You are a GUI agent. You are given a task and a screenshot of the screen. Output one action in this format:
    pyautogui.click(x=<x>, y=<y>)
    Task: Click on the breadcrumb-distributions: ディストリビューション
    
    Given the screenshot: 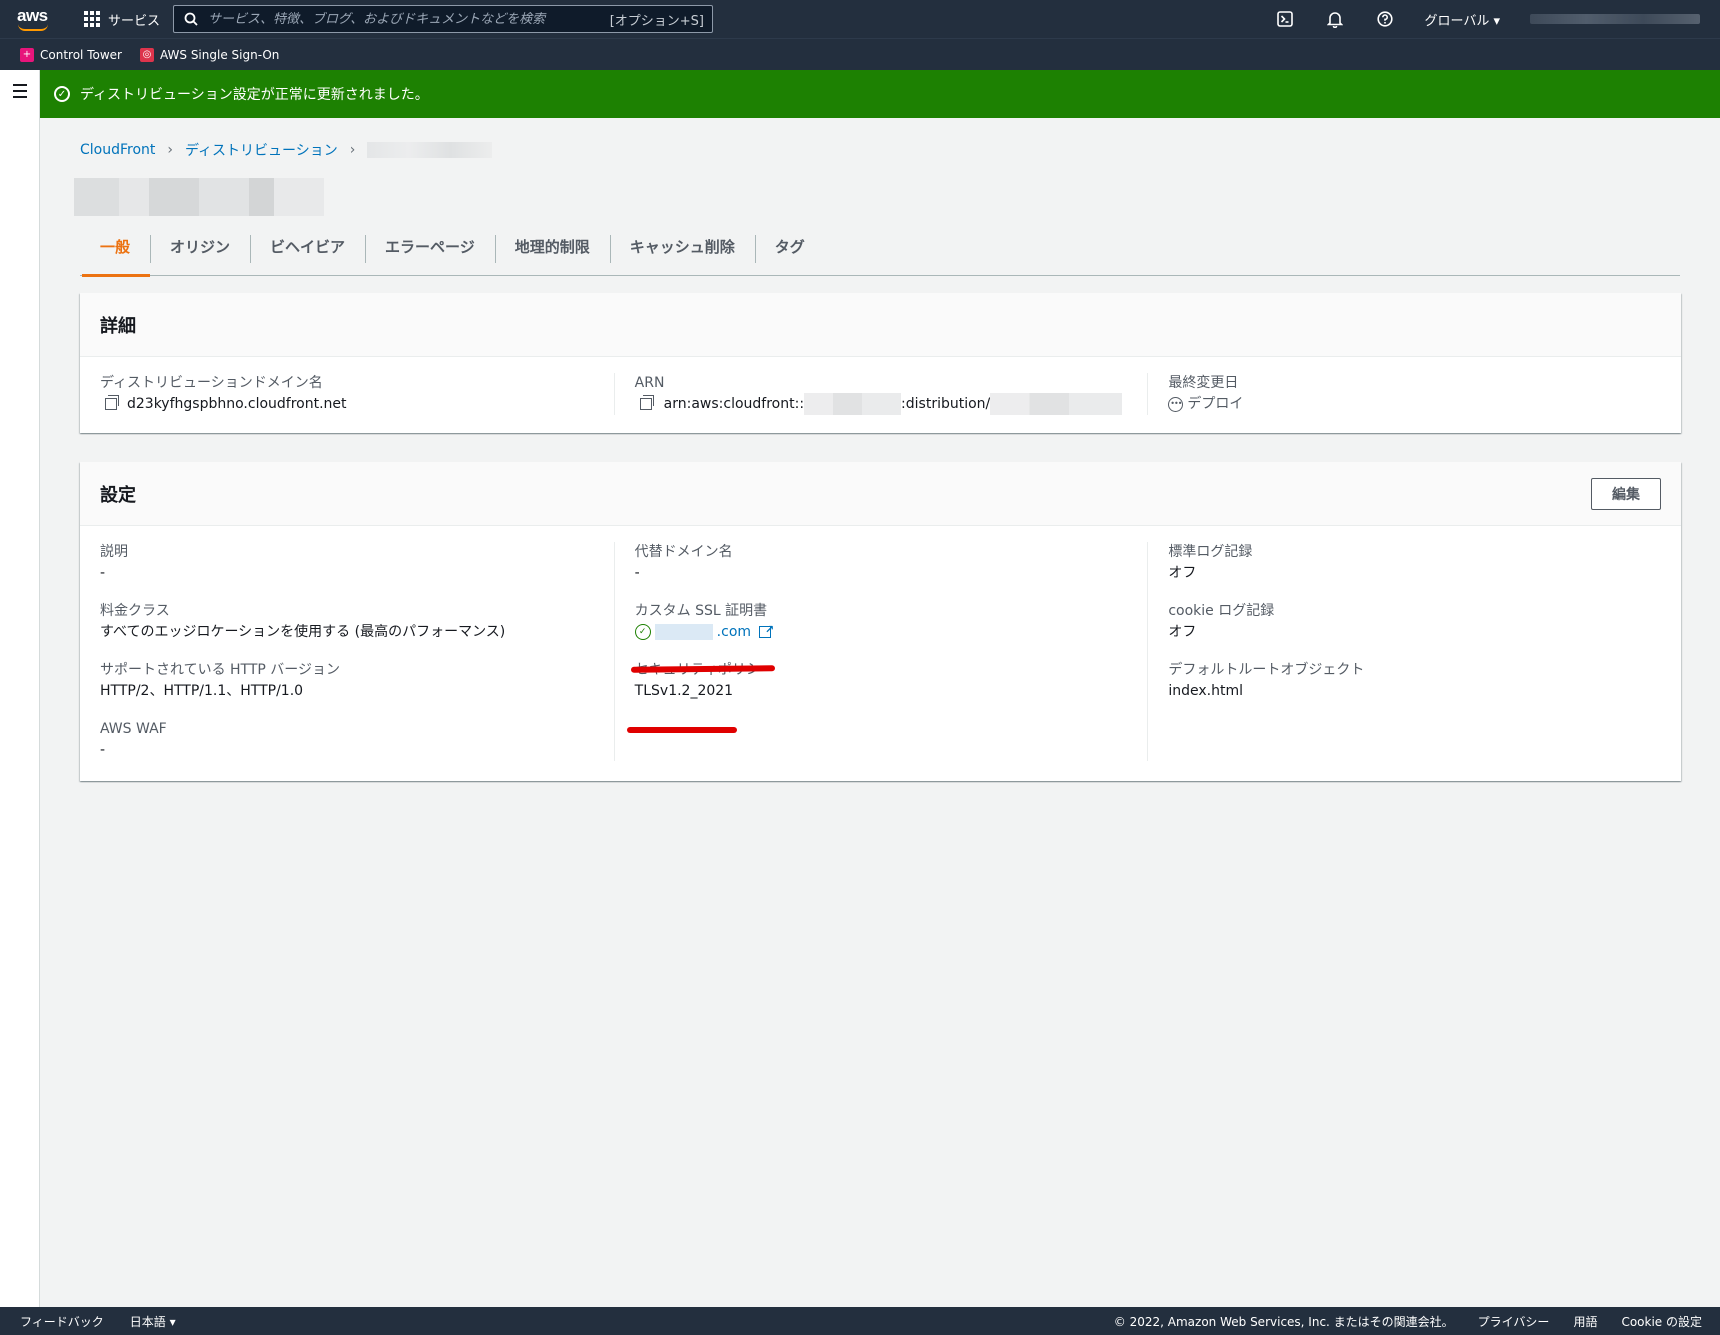 What is the action you would take?
    pyautogui.click(x=261, y=150)
    